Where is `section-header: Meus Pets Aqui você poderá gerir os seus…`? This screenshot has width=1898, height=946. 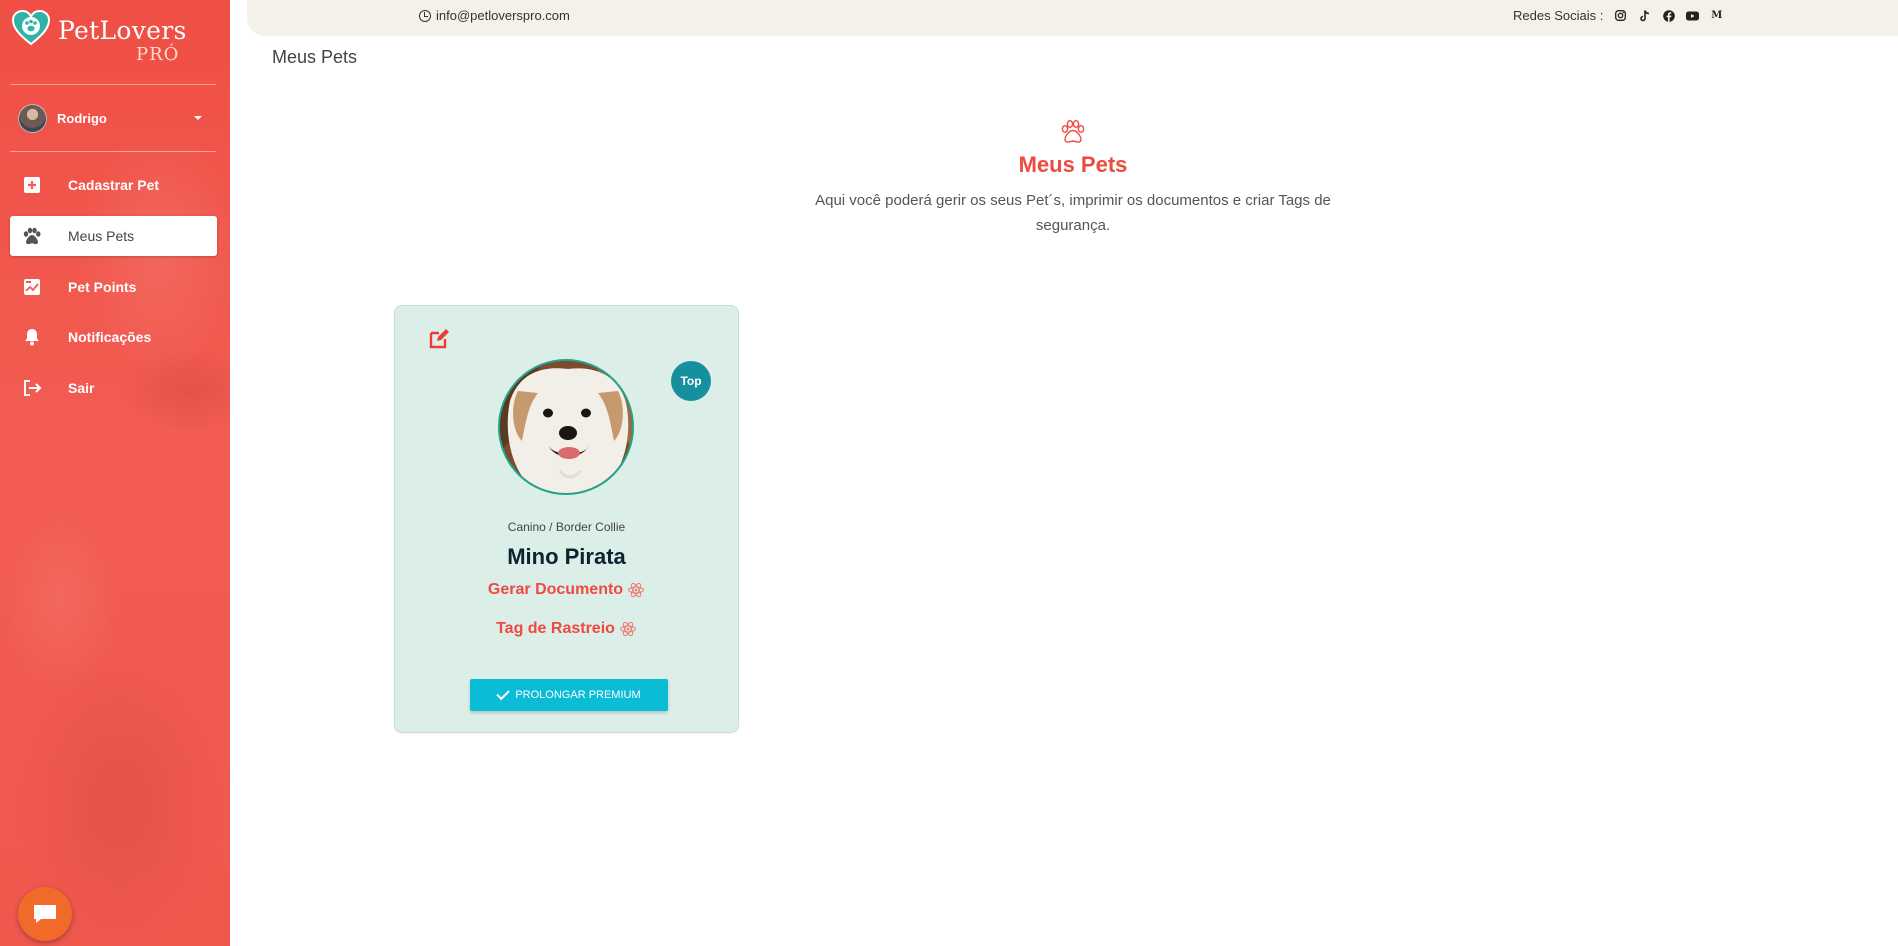
section-header: Meus Pets Aqui você poderá gerir os seus… is located at coordinates (1073, 178).